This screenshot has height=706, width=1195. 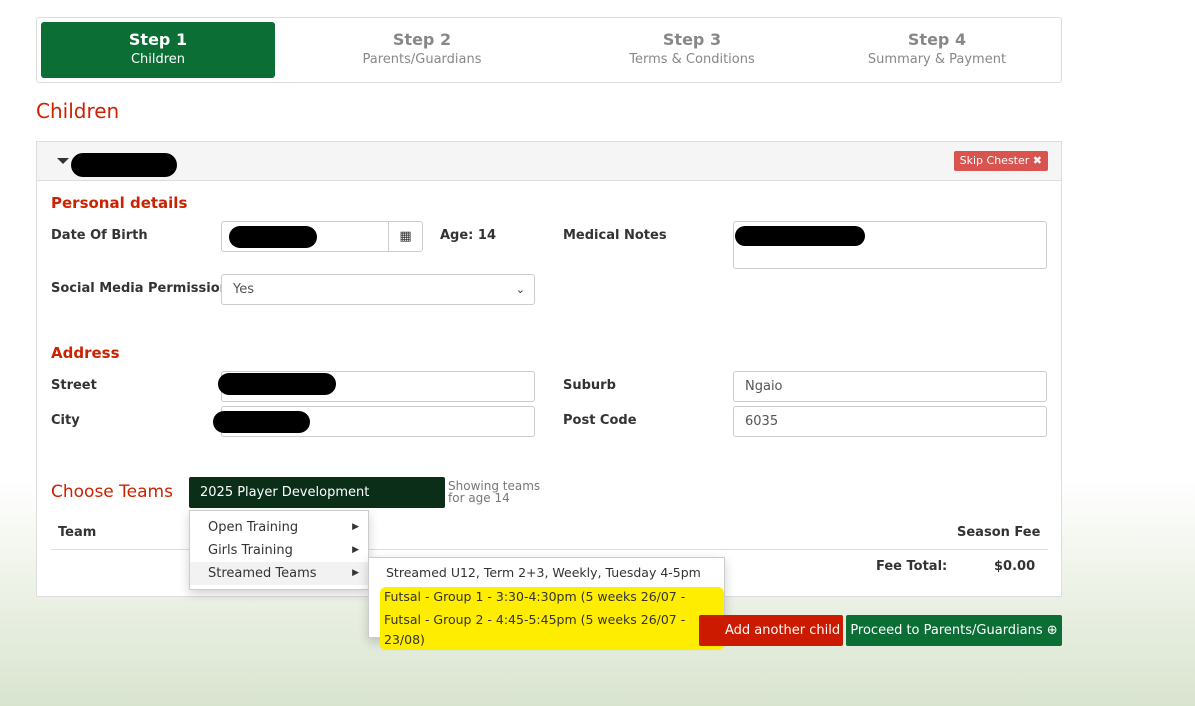 I want to click on city-input, so click(x=374, y=421).